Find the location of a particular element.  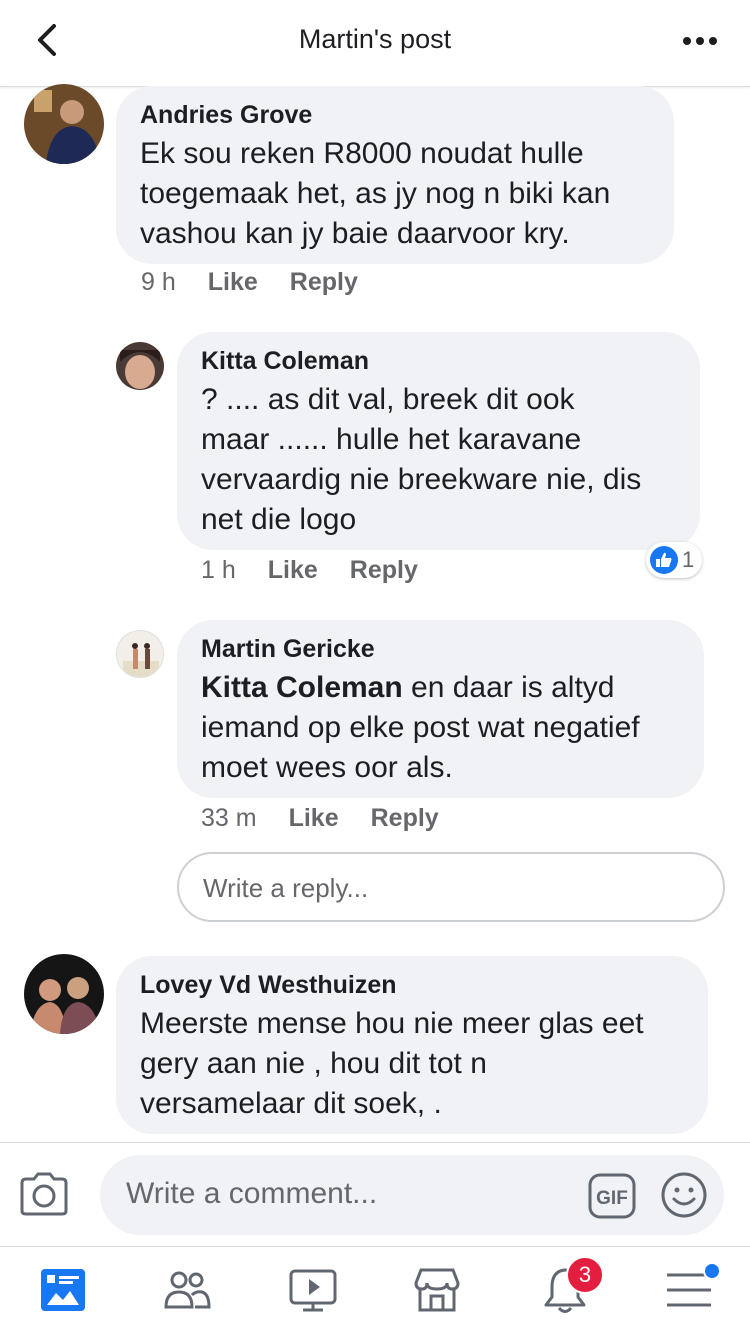

comment-author: Andries Grove is located at coordinates (395, 115).